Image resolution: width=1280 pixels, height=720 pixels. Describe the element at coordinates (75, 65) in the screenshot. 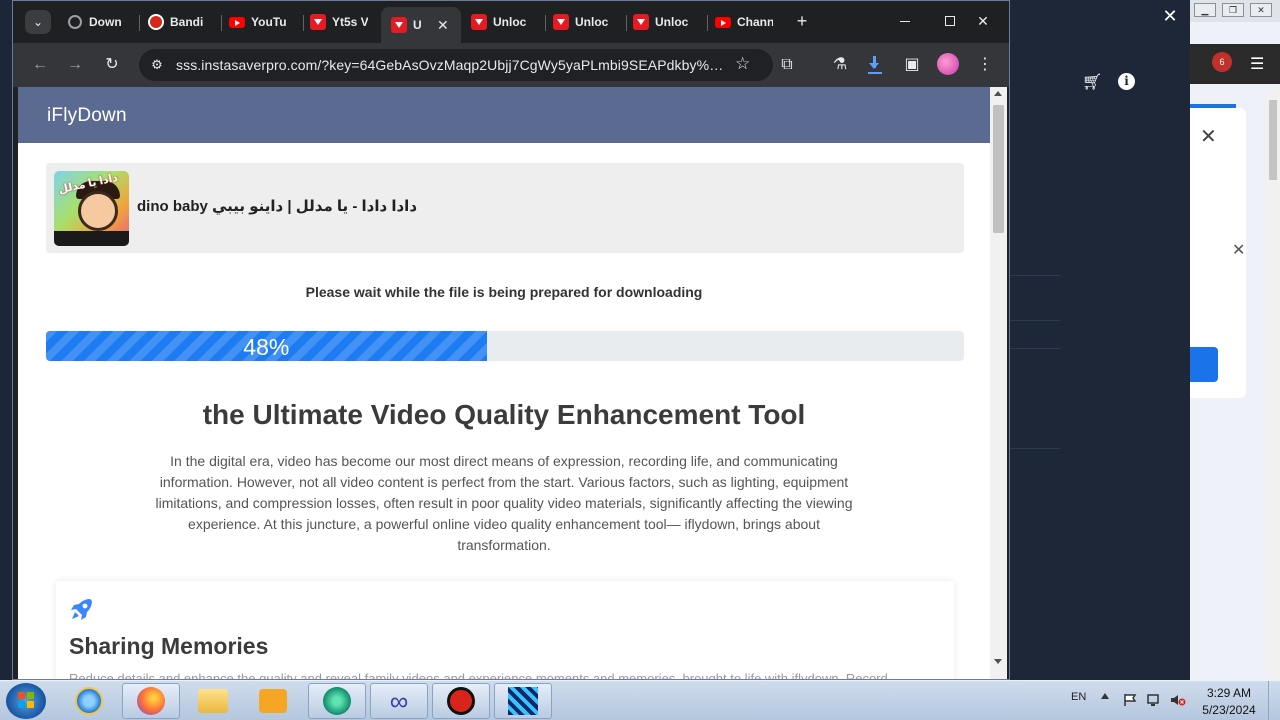

I see `forward-arrow-icon: →` at that location.